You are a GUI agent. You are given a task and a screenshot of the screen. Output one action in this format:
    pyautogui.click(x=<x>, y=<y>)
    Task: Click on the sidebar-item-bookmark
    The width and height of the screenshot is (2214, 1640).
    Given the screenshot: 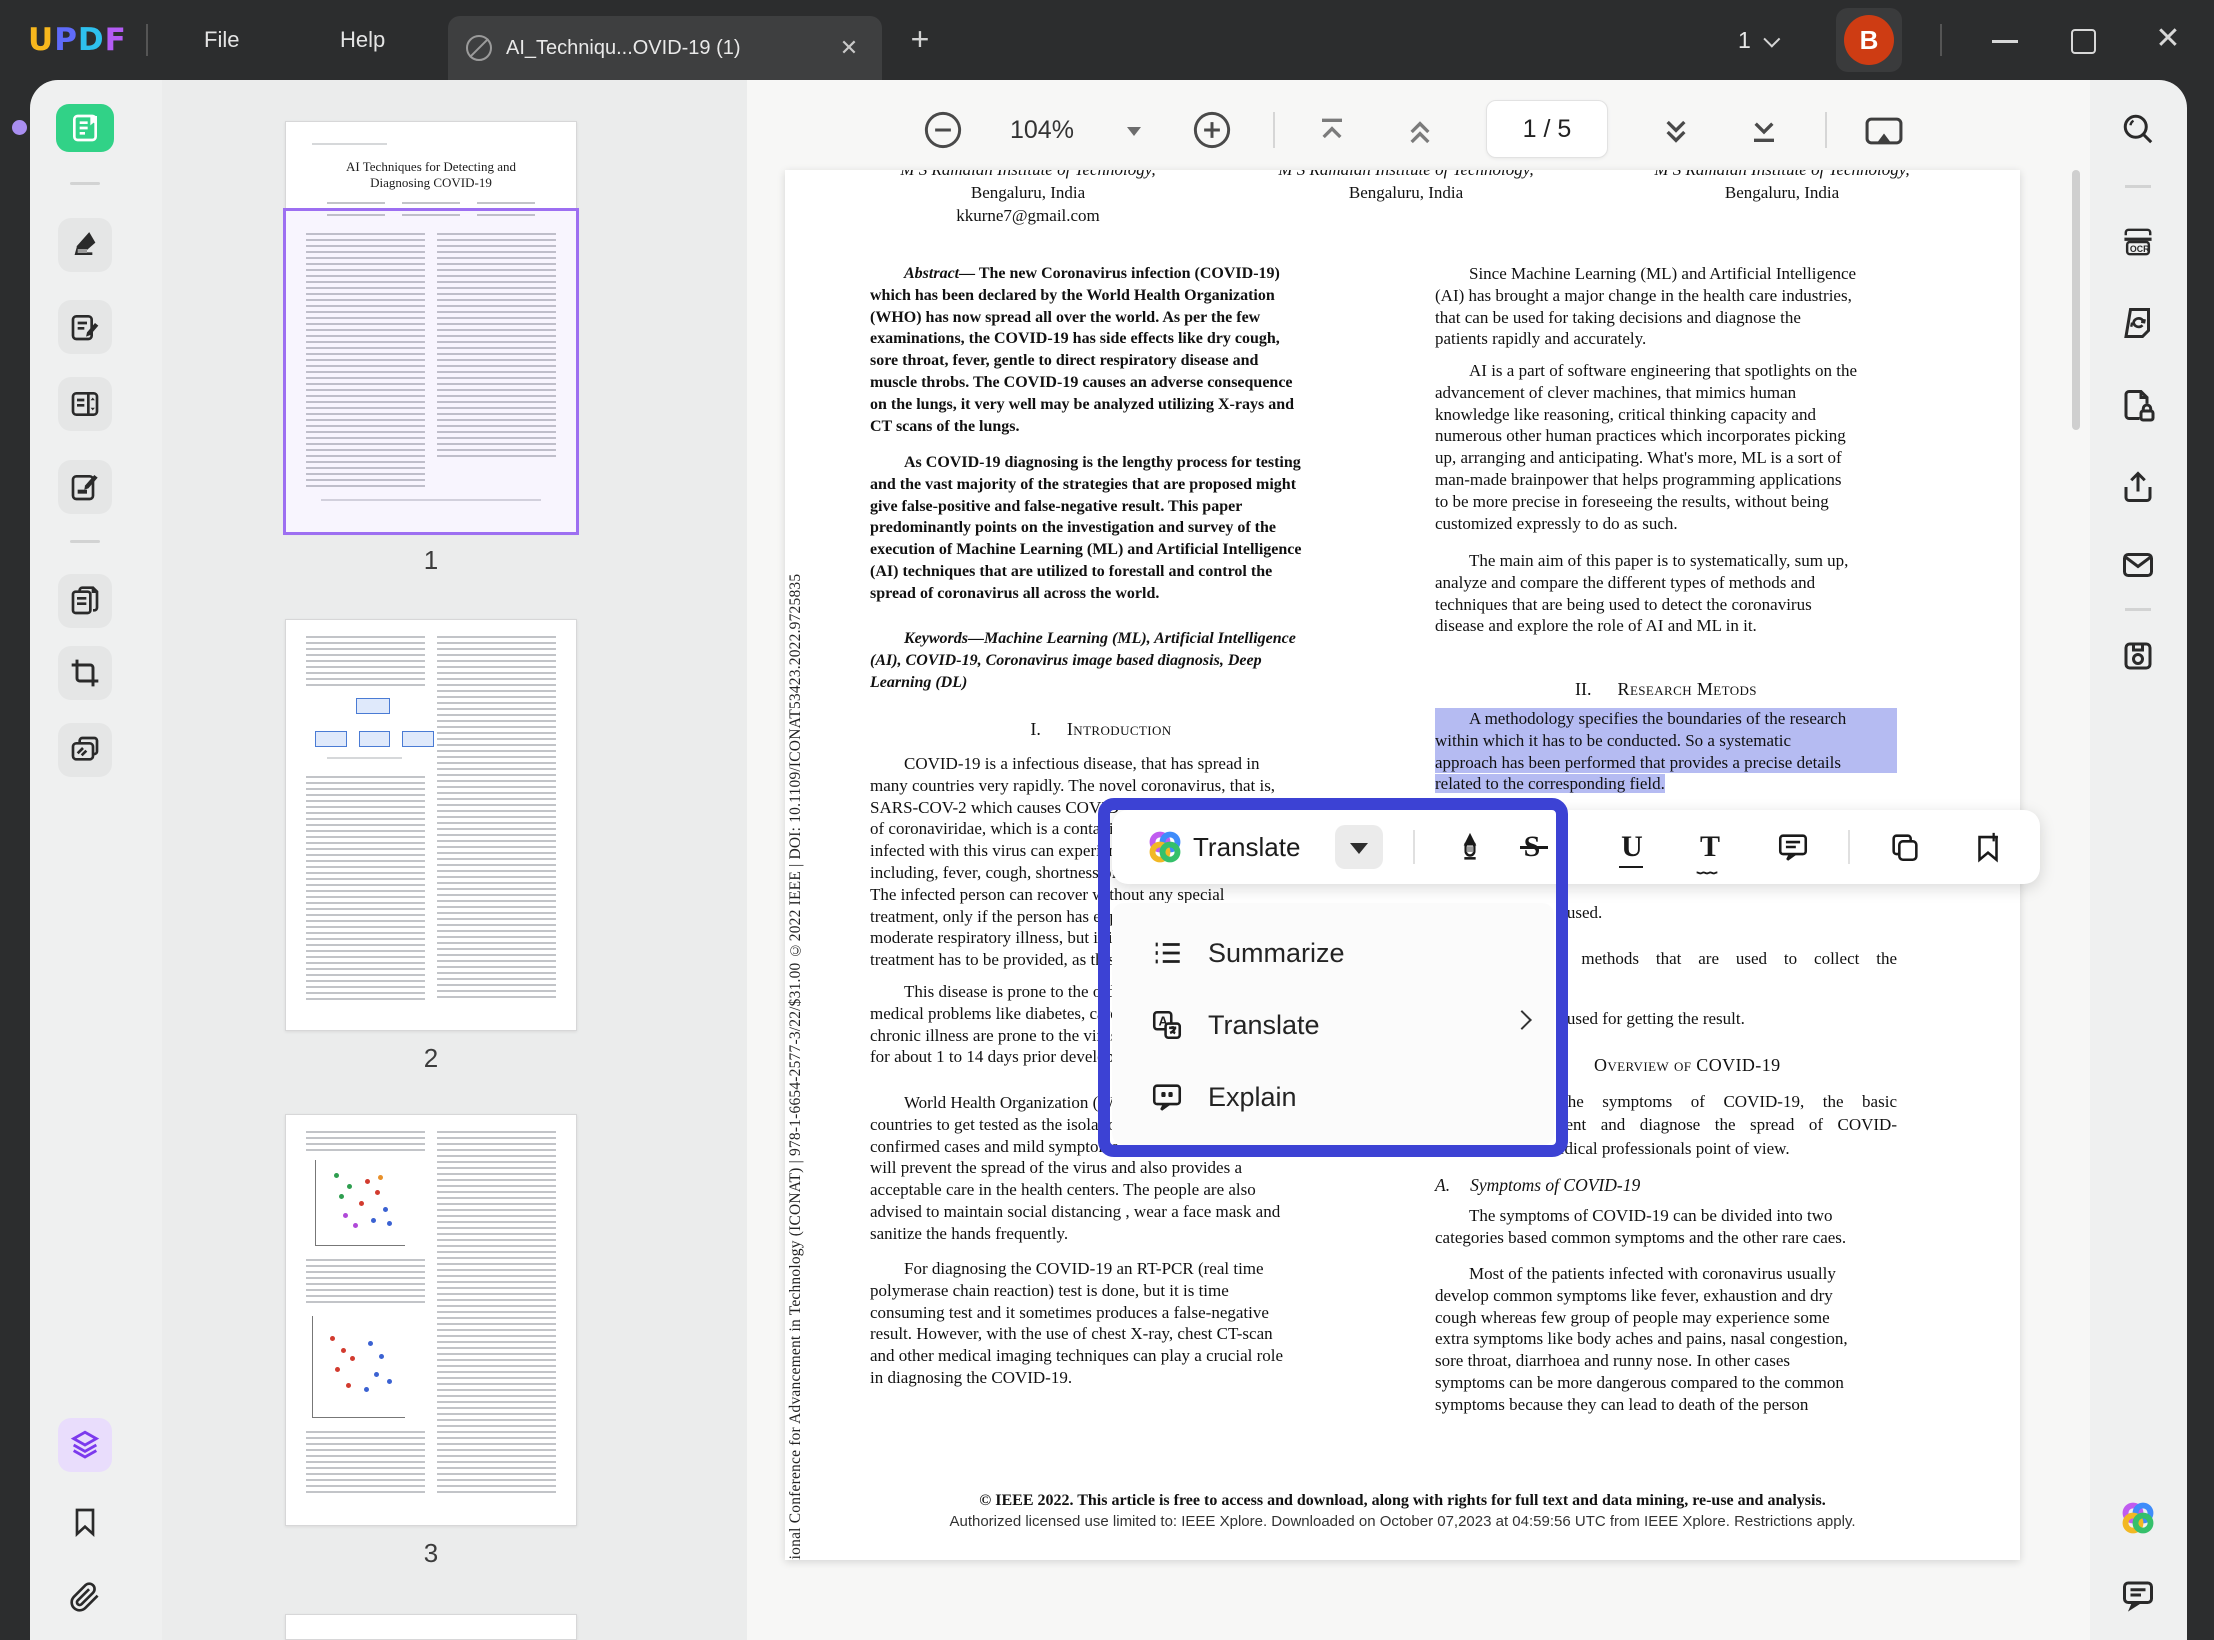 What is the action you would take?
    pyautogui.click(x=85, y=1522)
    